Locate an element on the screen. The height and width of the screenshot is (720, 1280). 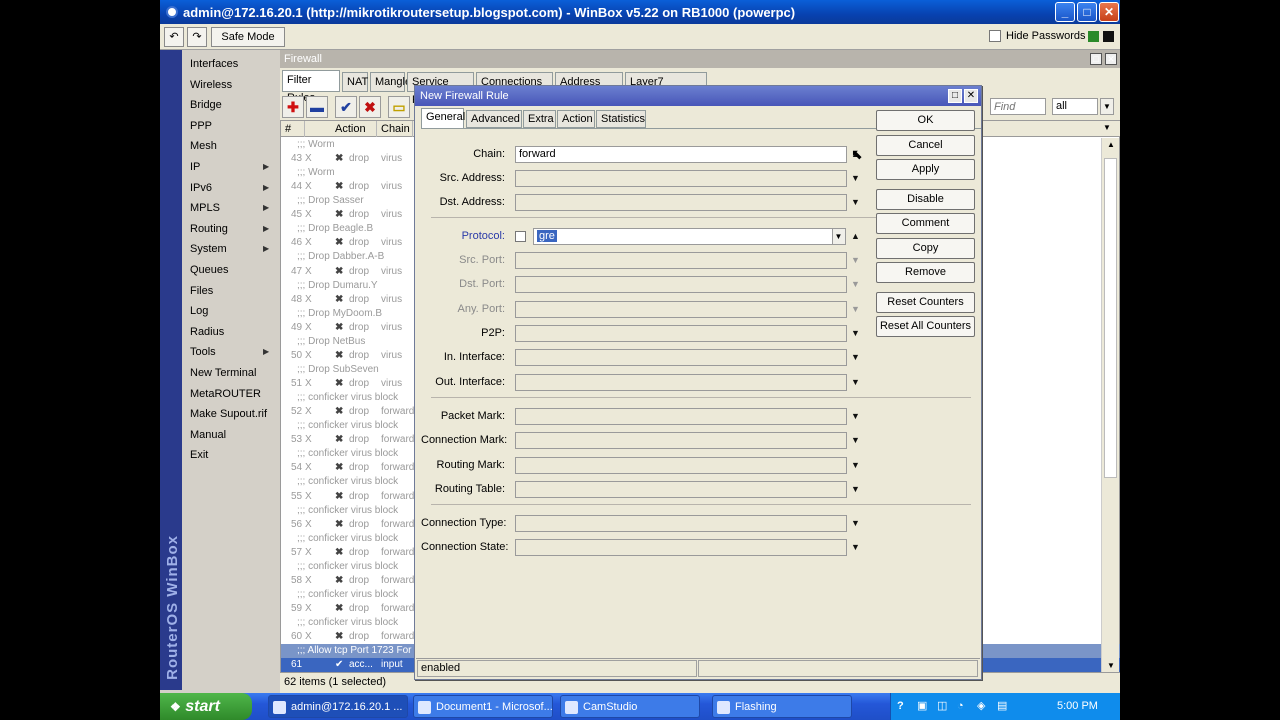
volume-icon: ◔ is located at coordinates (960, 706).